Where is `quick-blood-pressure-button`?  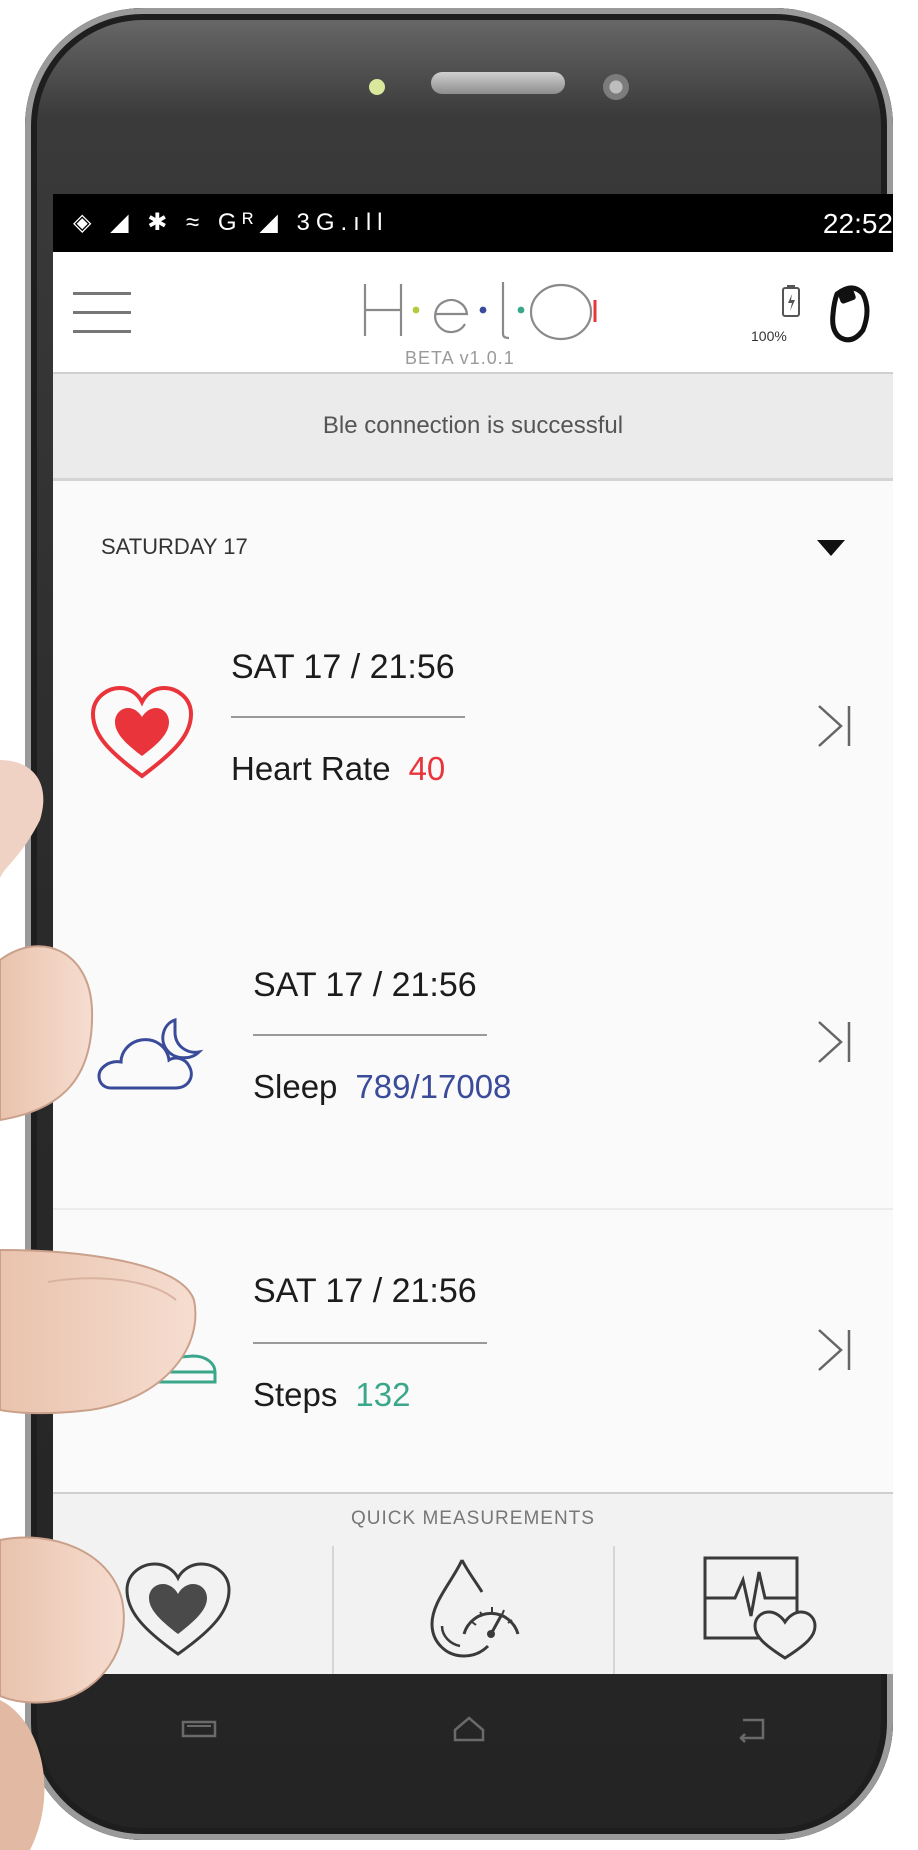
quick-blood-pressure-button is located at coordinates (473, 1613).